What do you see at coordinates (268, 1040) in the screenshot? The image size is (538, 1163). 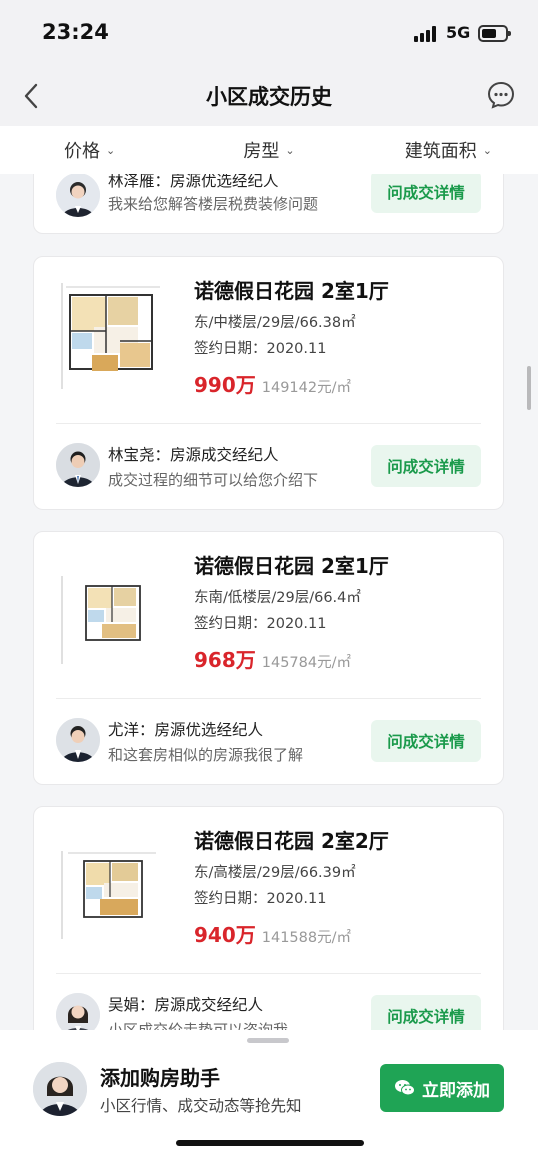 I see `sheet-grabber` at bounding box center [268, 1040].